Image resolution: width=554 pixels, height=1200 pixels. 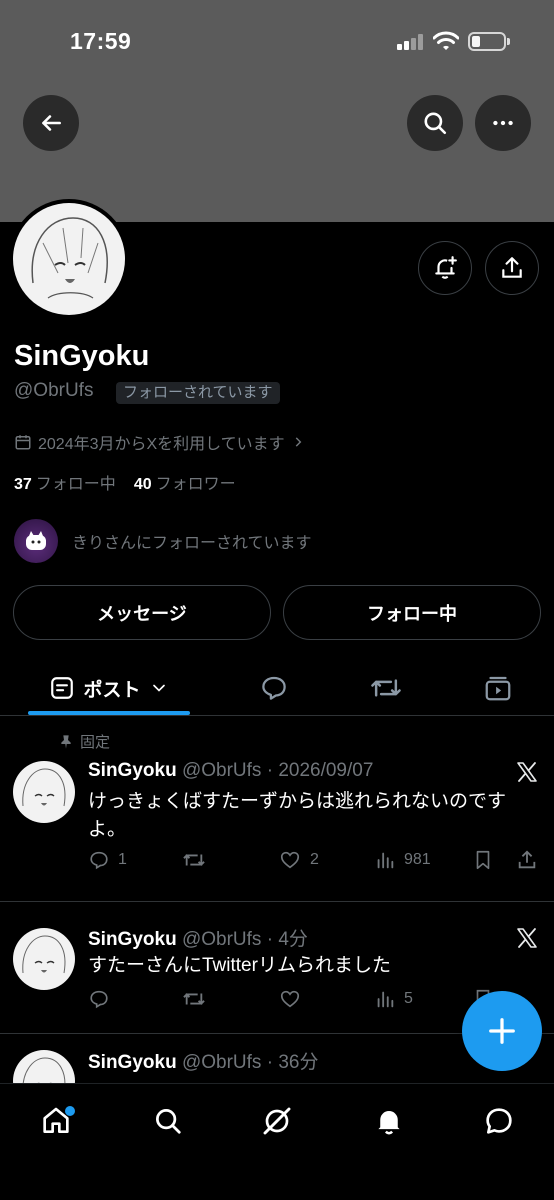 I want to click on reply-action, so click(x=99, y=999).